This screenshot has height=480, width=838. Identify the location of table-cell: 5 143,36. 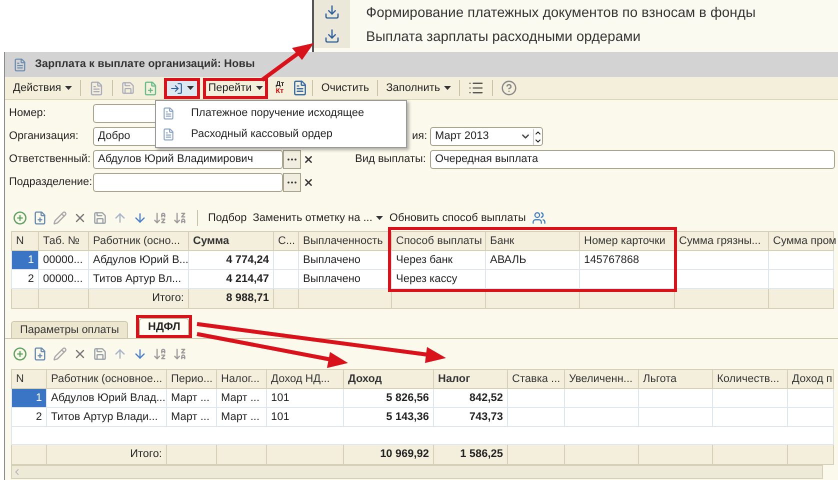
(407, 416).